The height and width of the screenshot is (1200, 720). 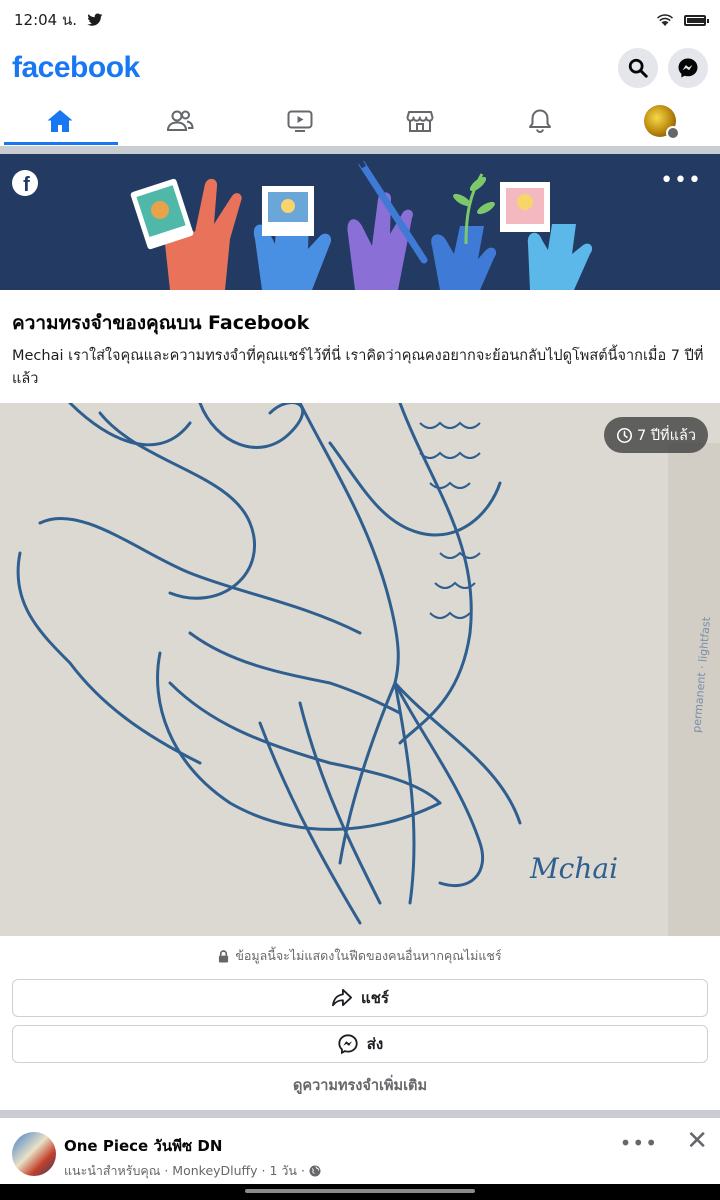 I want to click on video-icon, so click(x=300, y=121).